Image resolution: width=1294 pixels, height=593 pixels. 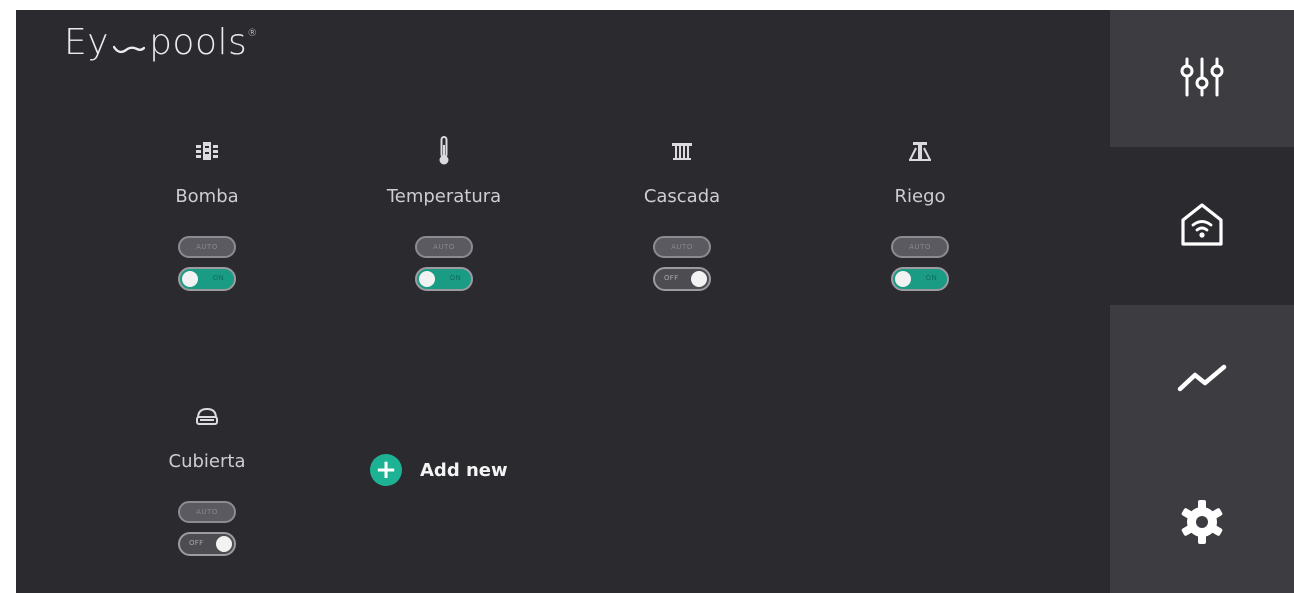 What do you see at coordinates (920, 214) in the screenshot?
I see `device-card-riego: Riego AUTO ON` at bounding box center [920, 214].